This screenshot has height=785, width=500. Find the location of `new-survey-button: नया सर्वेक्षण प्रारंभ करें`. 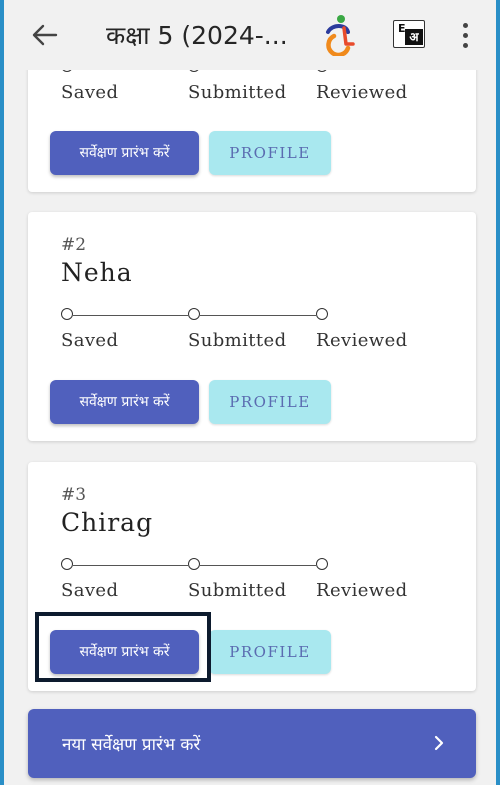

new-survey-button: नया सर्वेक्षण प्रारंभ करें is located at coordinates (252, 743).